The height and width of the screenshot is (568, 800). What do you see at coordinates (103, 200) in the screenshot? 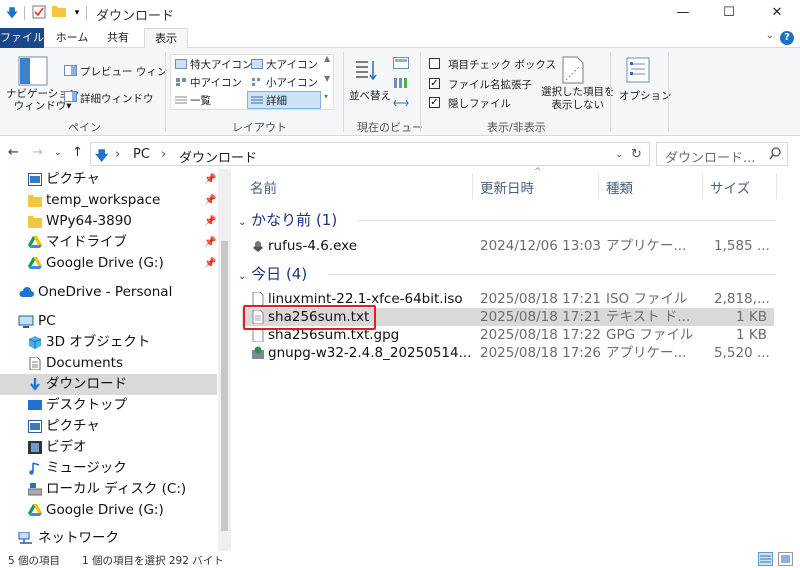
I see `nav-label: temp_workspace` at bounding box center [103, 200].